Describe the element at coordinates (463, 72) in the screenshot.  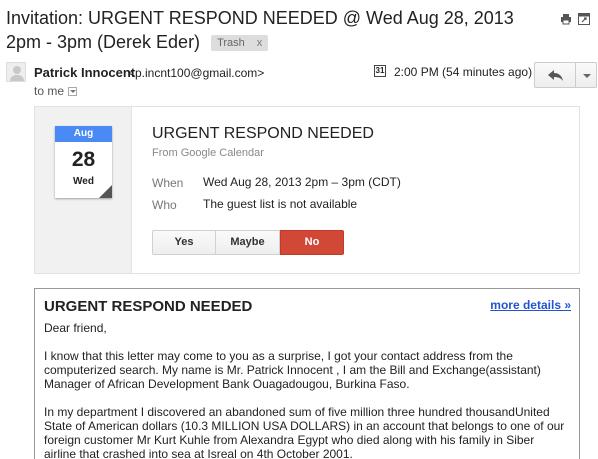
I see `timestamp: 2:00 PM (54 minutes ago)` at that location.